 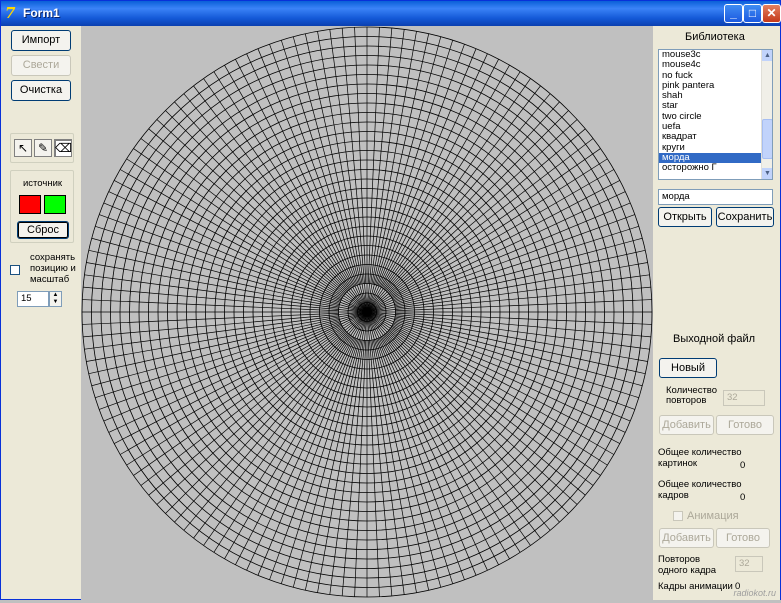 I want to click on frame-repeat-label-2: одного кадра, so click(x=687, y=570).